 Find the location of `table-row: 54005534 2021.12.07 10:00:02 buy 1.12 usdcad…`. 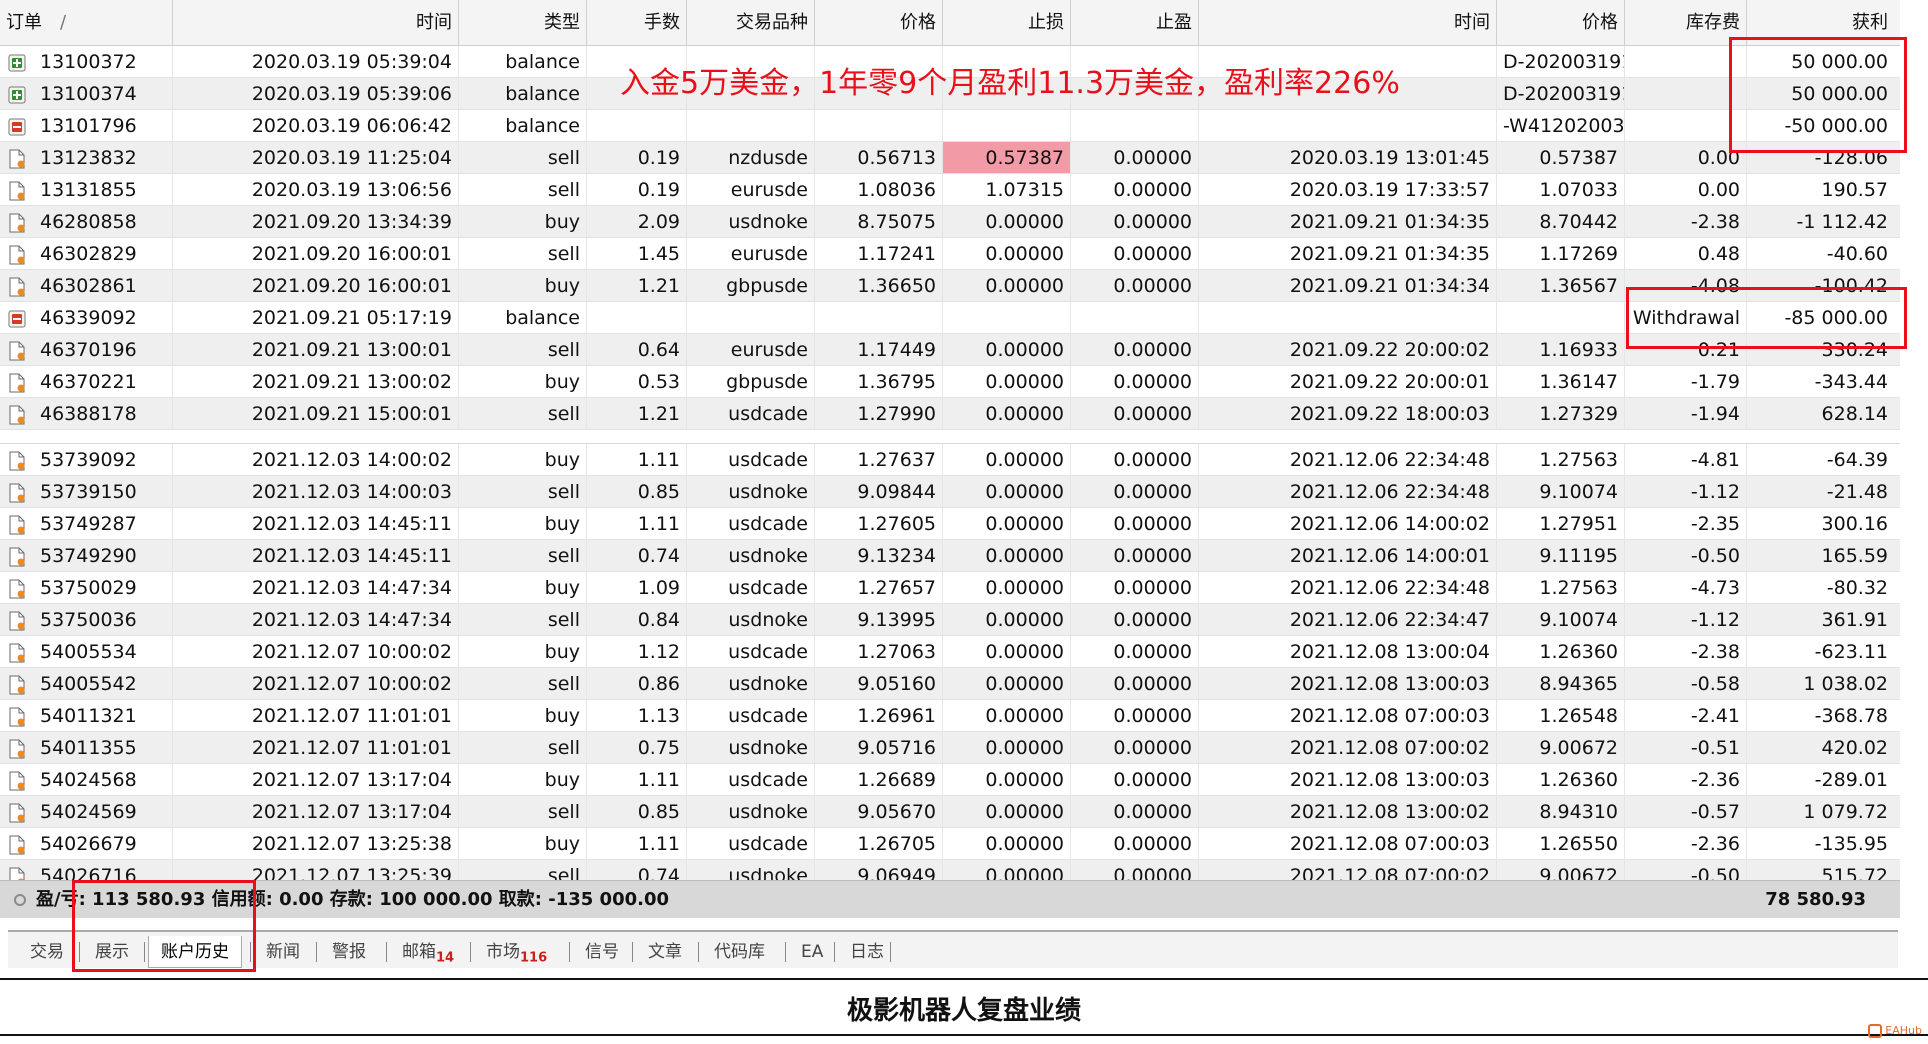

table-row: 54005534 2021.12.07 10:00:02 buy 1.12 usdcad… is located at coordinates (950, 652).